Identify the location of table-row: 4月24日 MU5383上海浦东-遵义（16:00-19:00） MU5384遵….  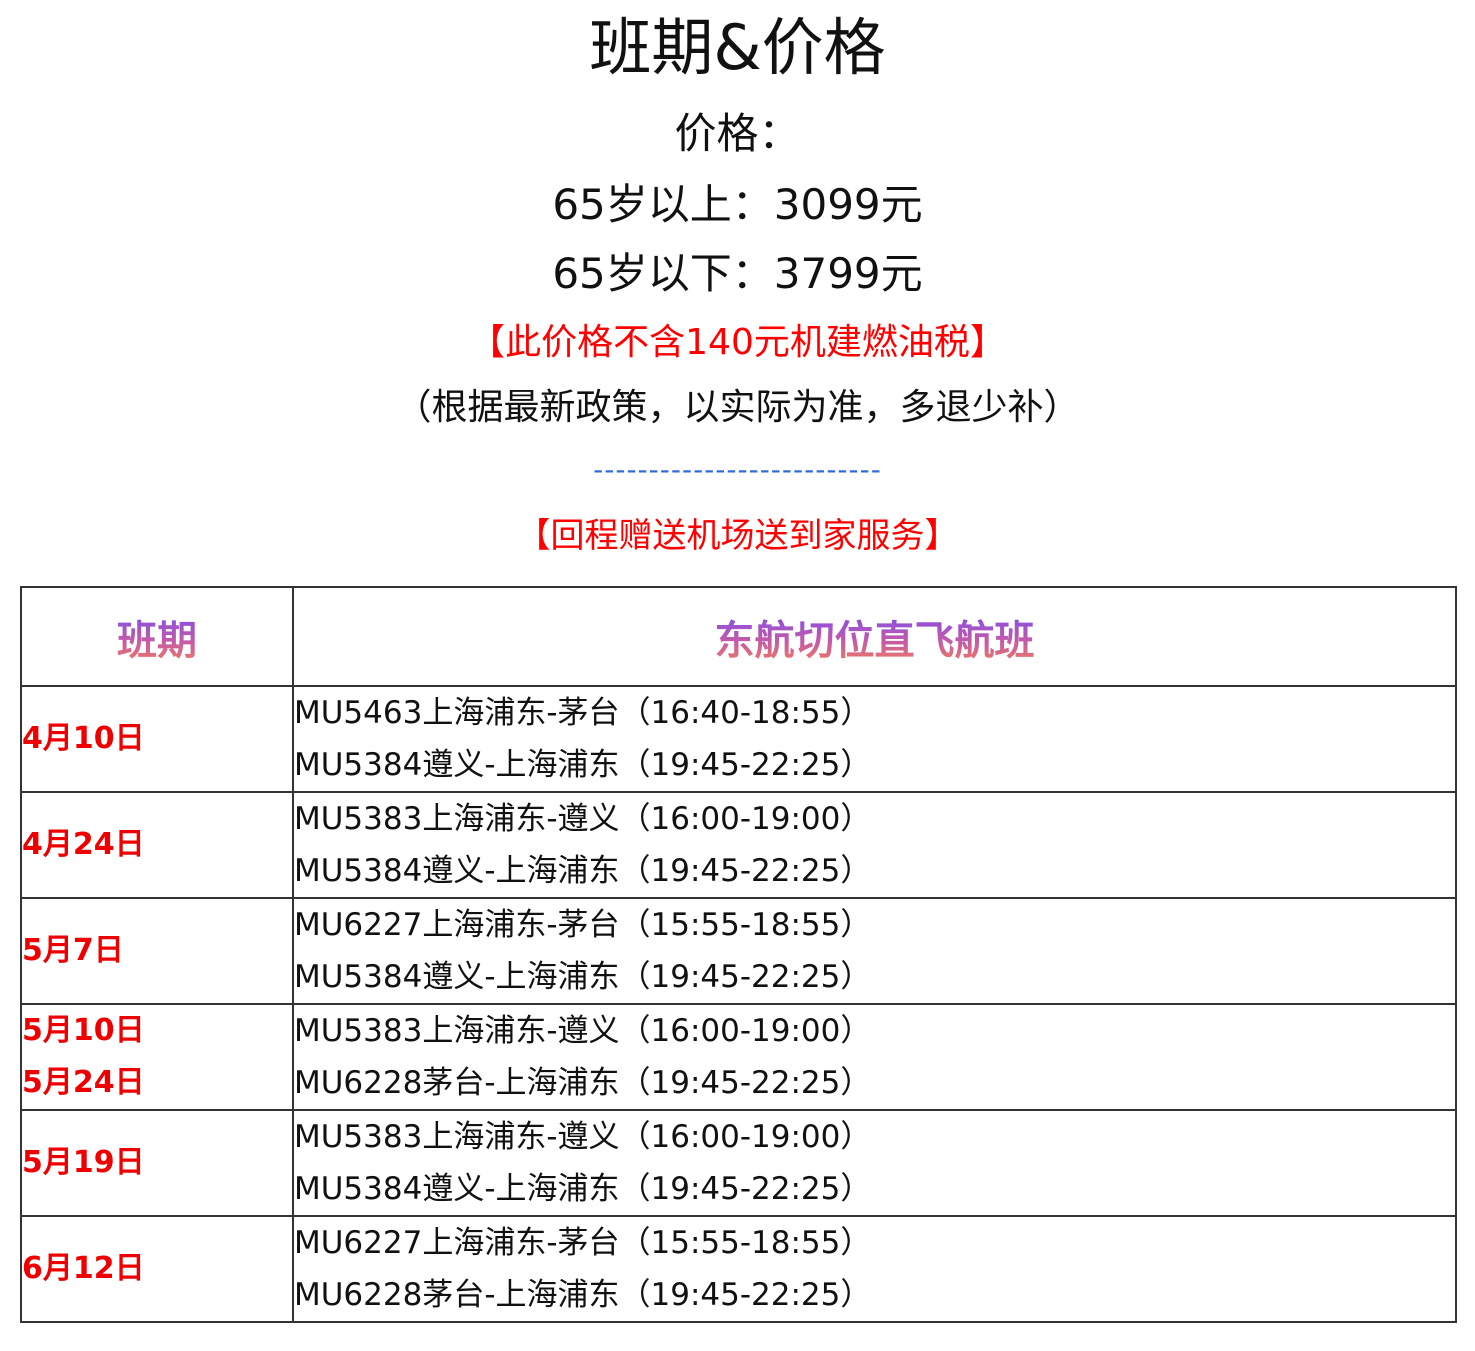
(738, 845).